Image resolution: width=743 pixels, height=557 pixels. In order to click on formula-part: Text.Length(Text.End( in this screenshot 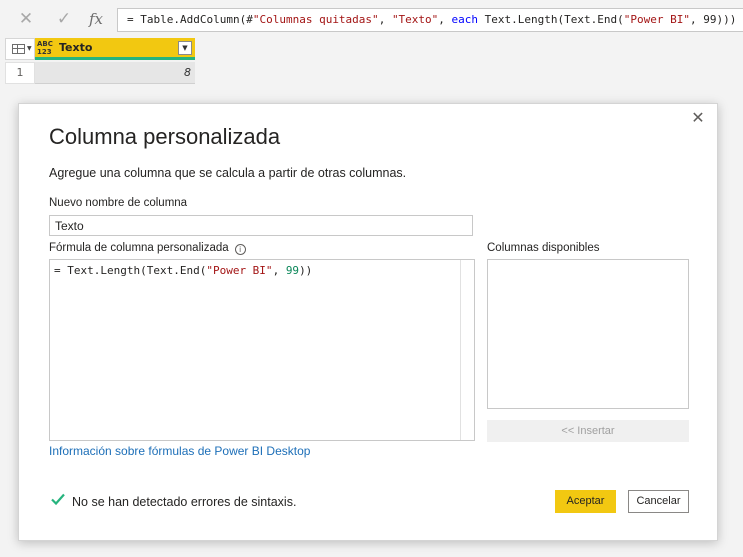, I will do `click(551, 19)`.